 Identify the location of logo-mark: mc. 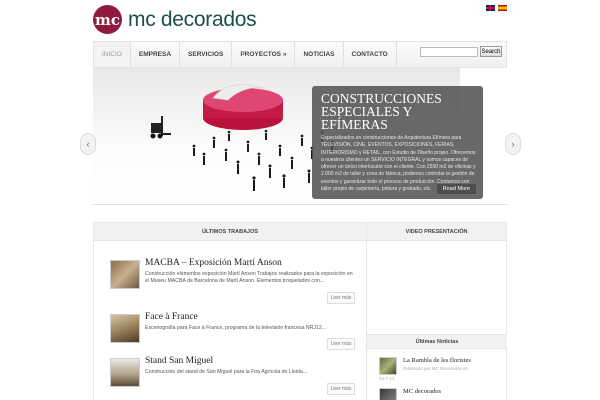
(107, 19).